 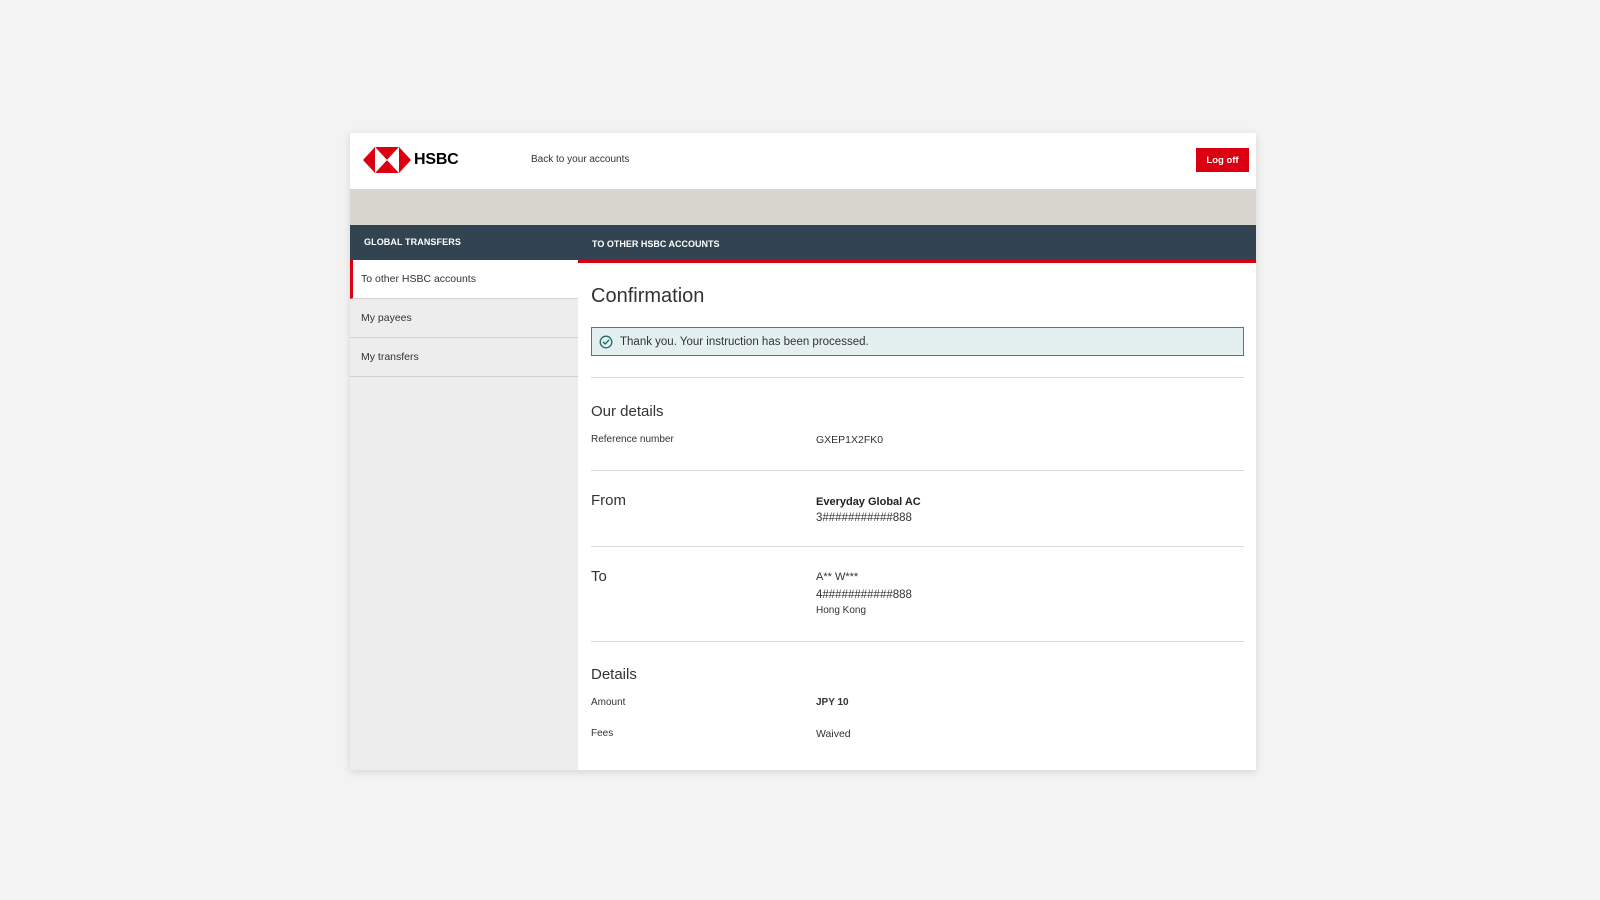 I want to click on from-account-name: Everyday Global AC, so click(x=868, y=502).